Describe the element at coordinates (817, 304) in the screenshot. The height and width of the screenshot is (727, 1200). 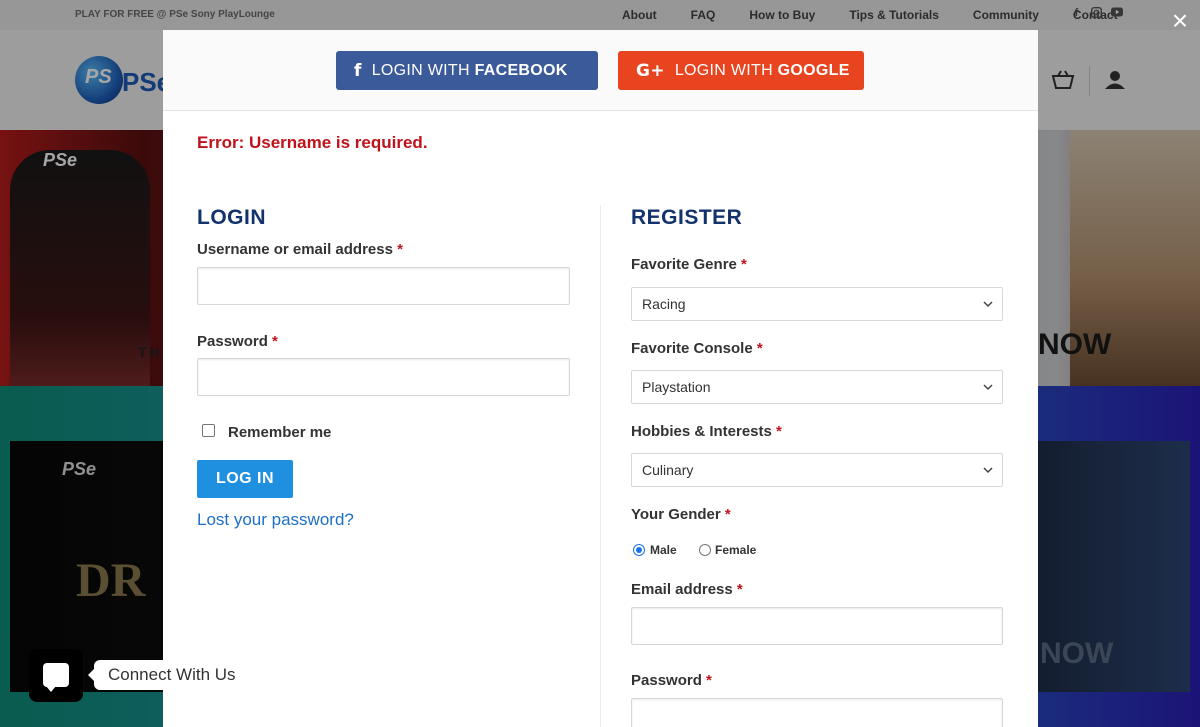
I see `favorite-genre-select: Racing` at that location.